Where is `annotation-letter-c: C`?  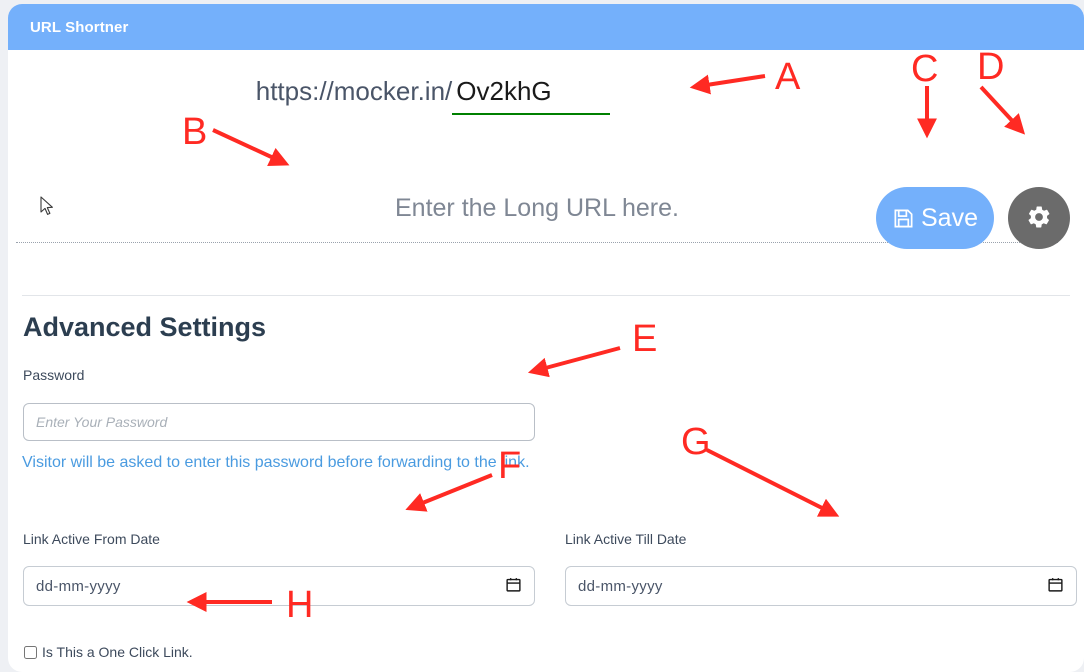 annotation-letter-c: C is located at coordinates (925, 69).